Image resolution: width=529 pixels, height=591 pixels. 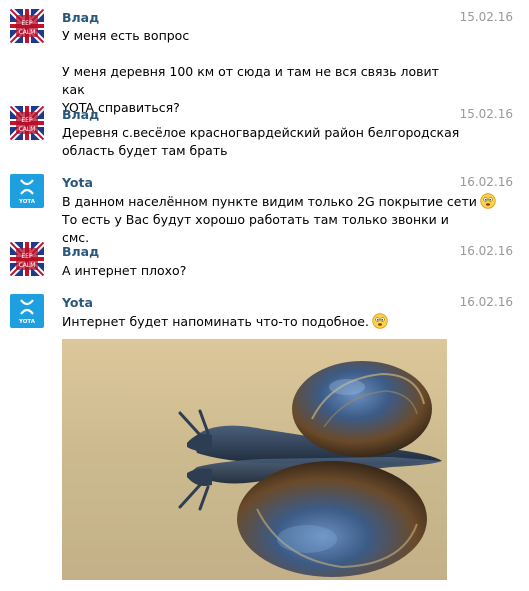 I want to click on message-line: YOTA справиться?, so click(x=121, y=107).